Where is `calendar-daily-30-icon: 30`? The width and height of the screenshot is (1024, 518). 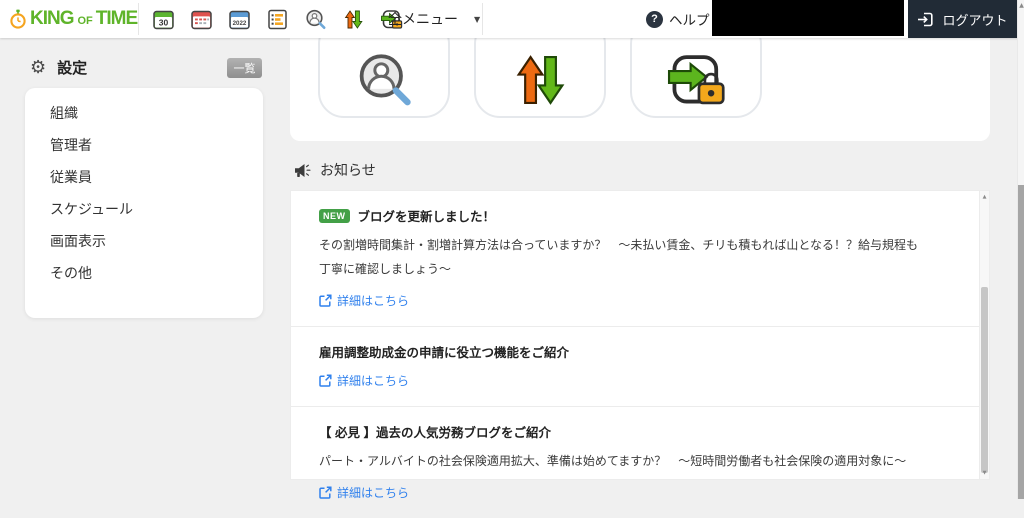 calendar-daily-30-icon: 30 is located at coordinates (163, 19).